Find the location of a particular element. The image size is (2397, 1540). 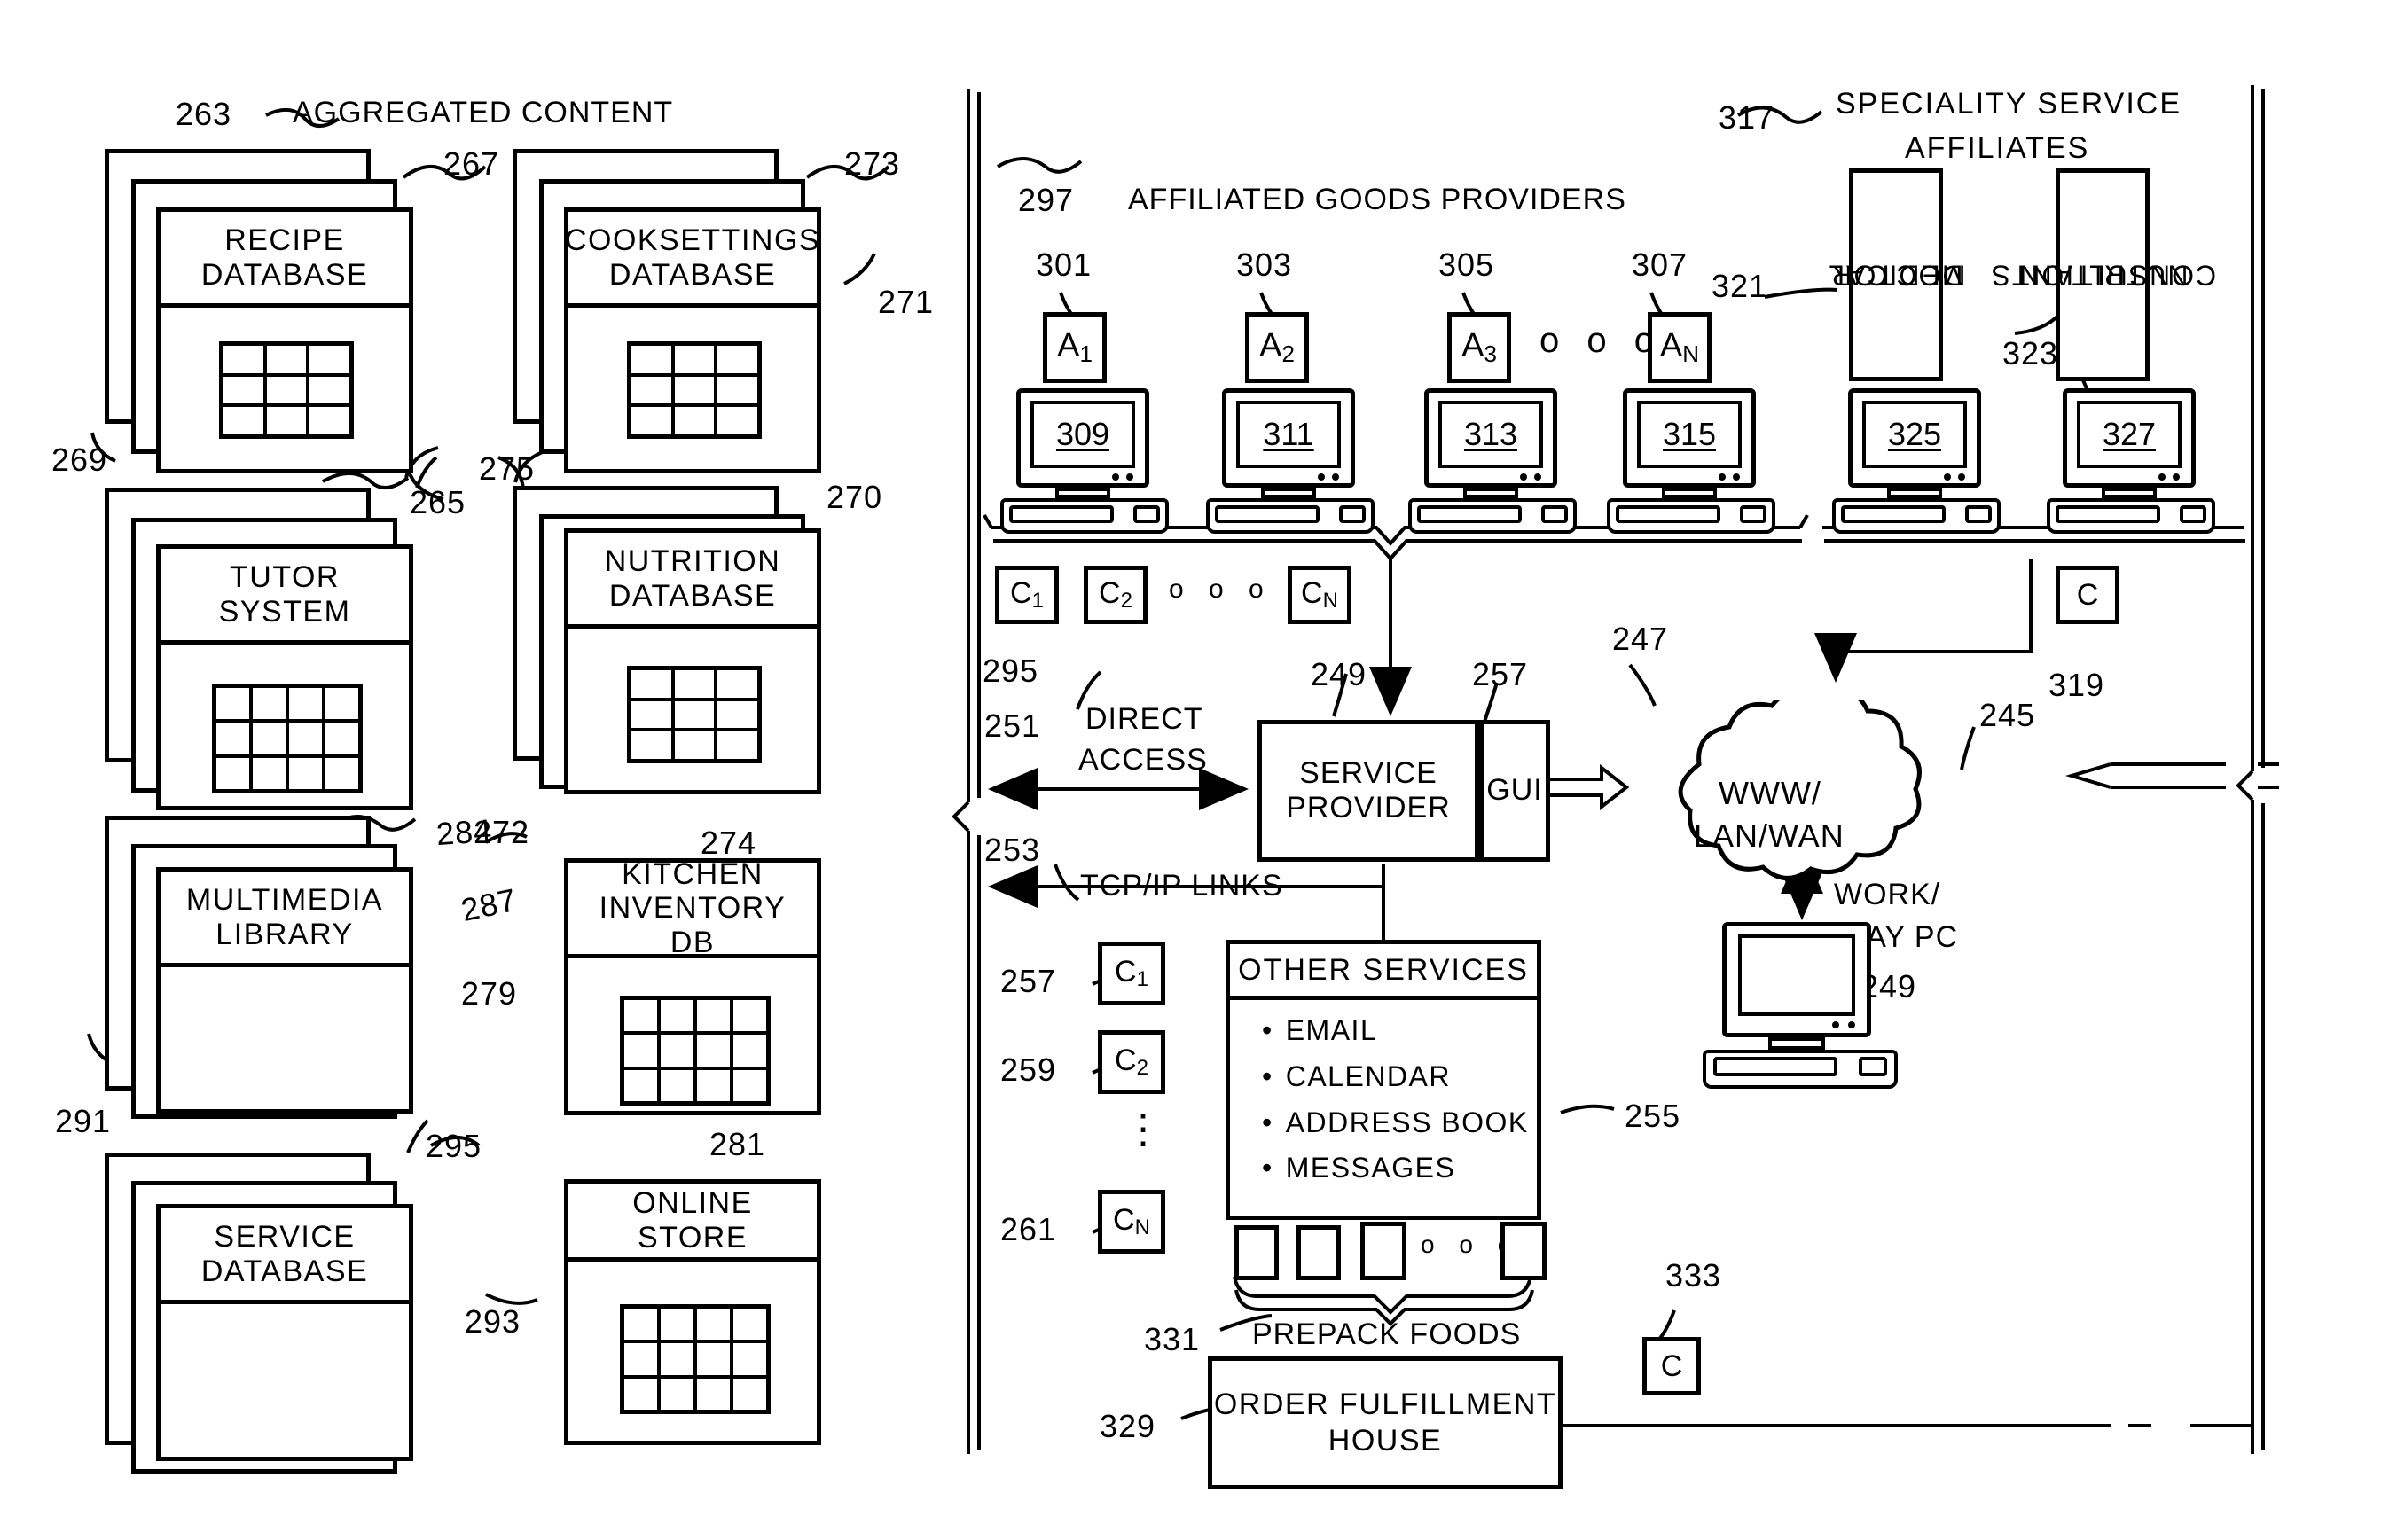

other-services-item-address-book: ADDRESS BOOK is located at coordinates (1399, 1123).